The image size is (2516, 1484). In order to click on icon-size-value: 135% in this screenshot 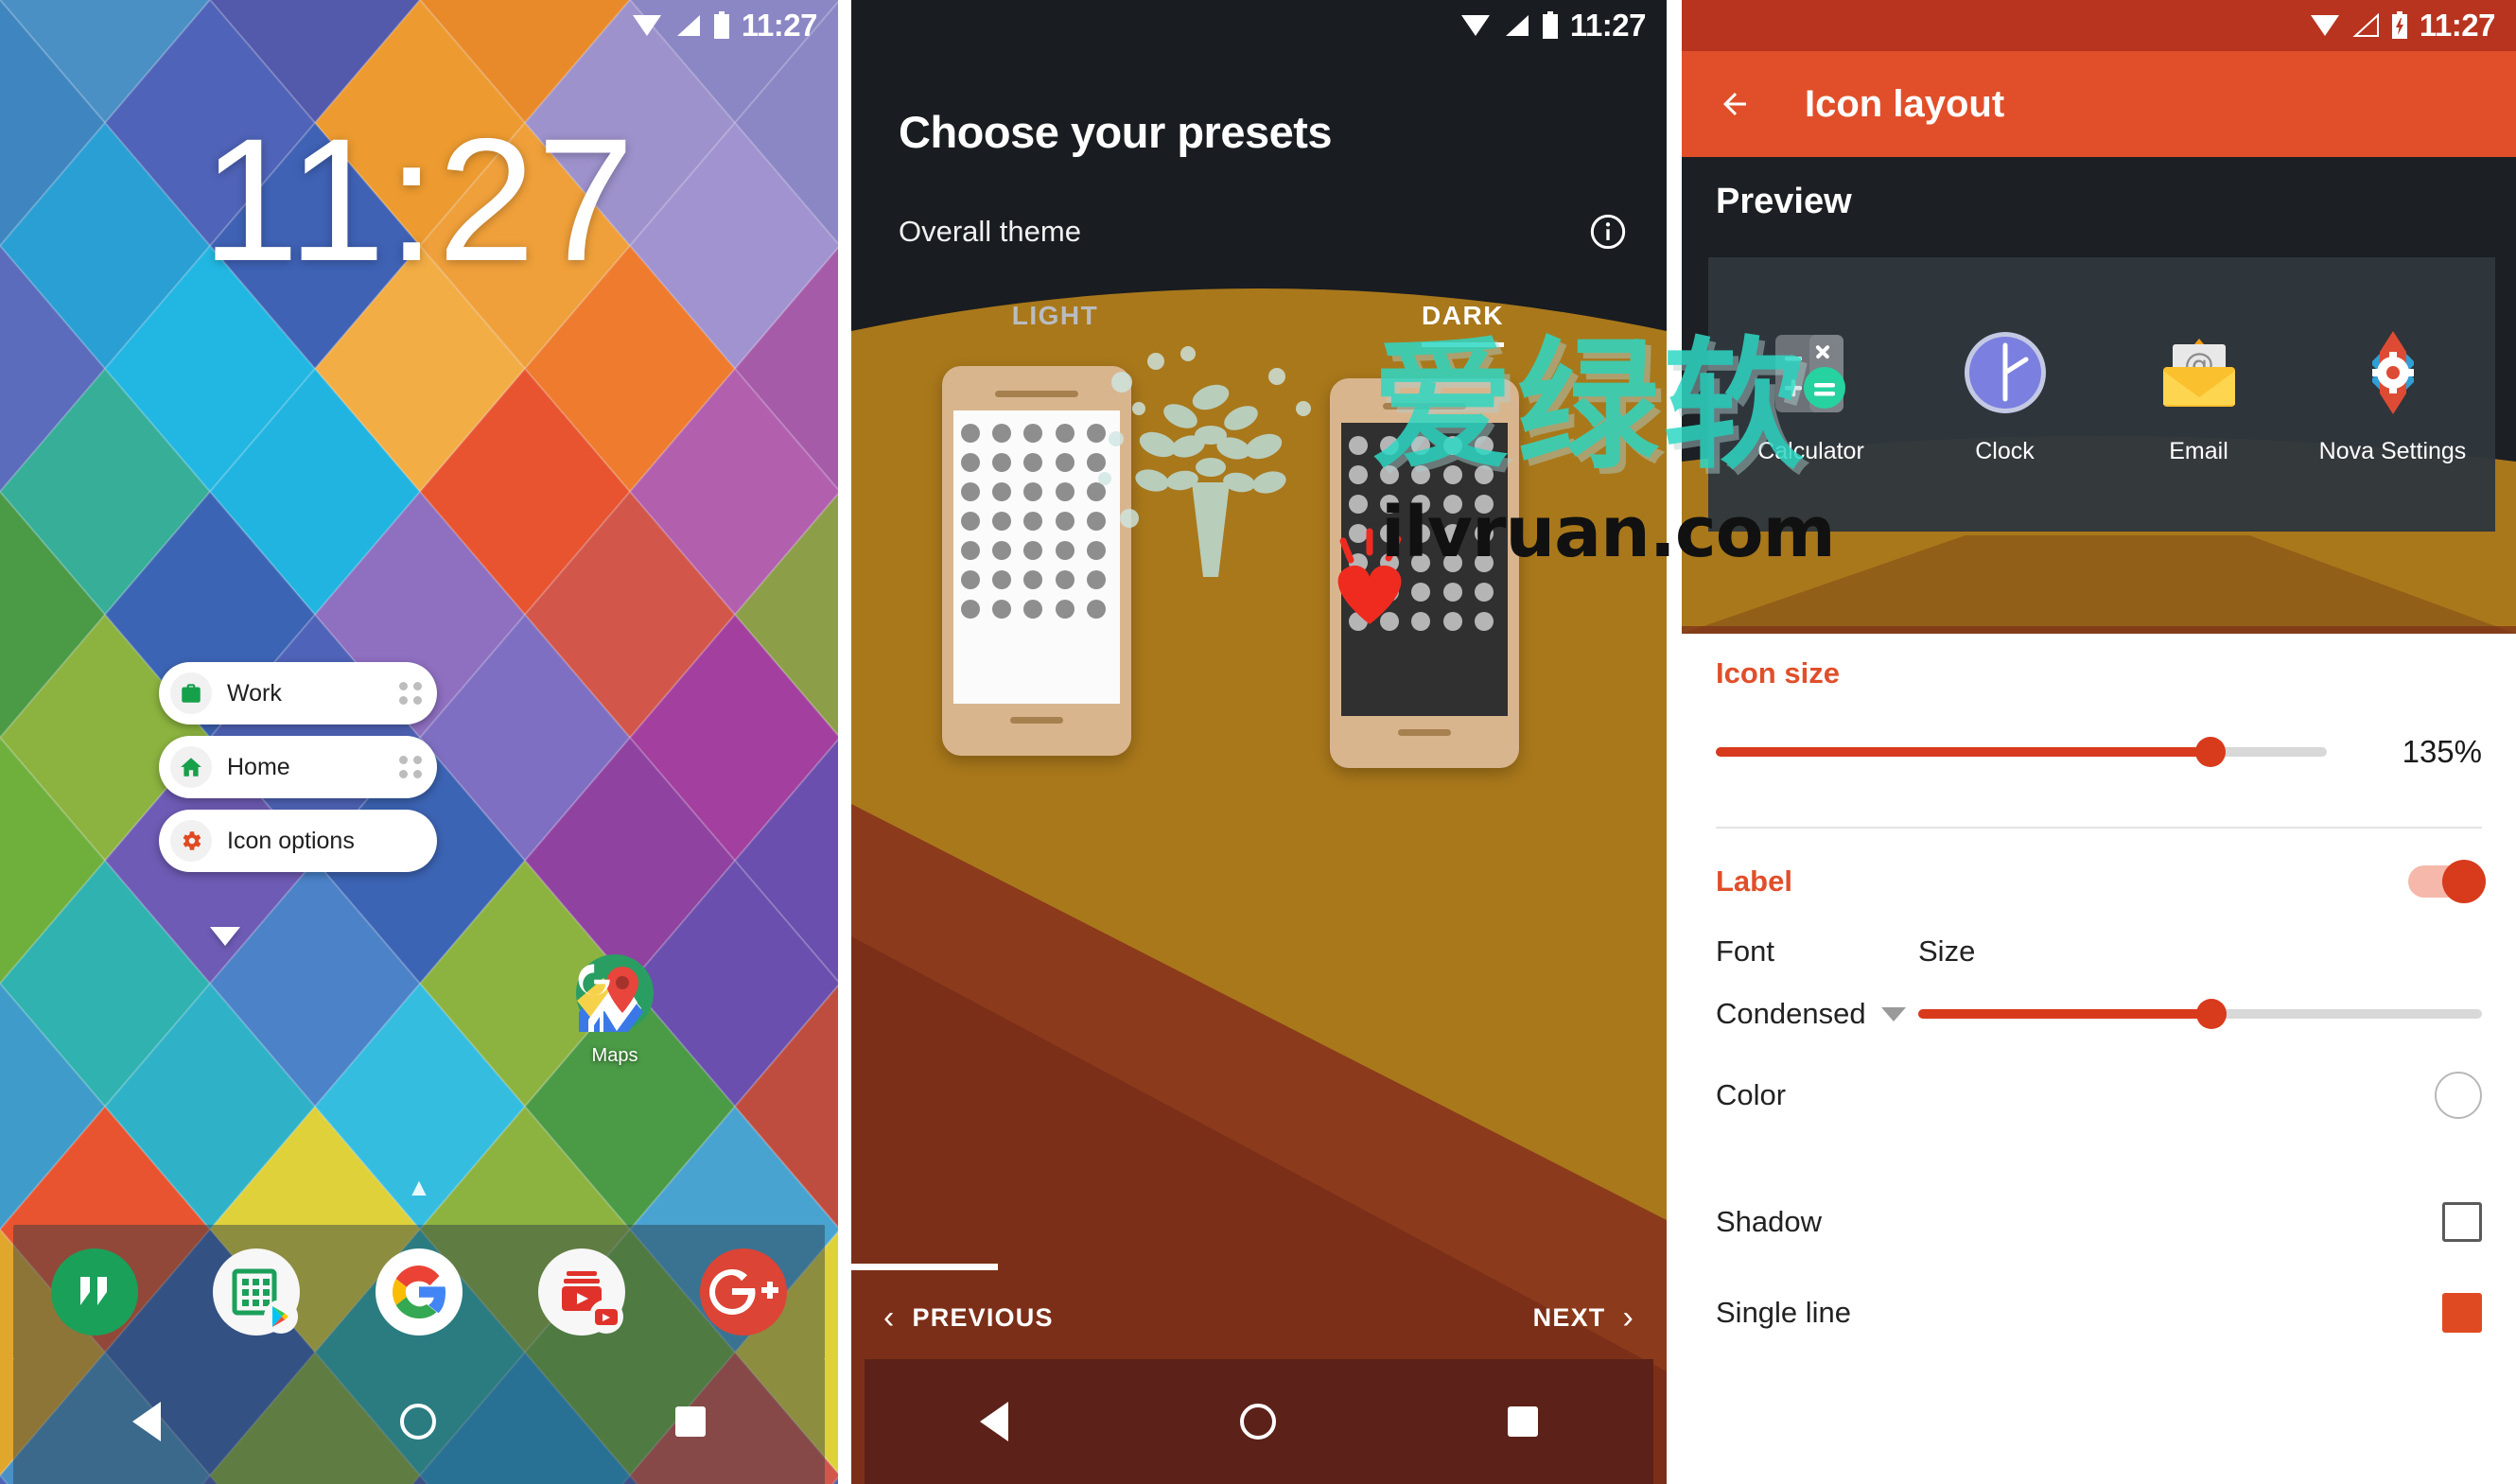, I will do `click(2442, 752)`.